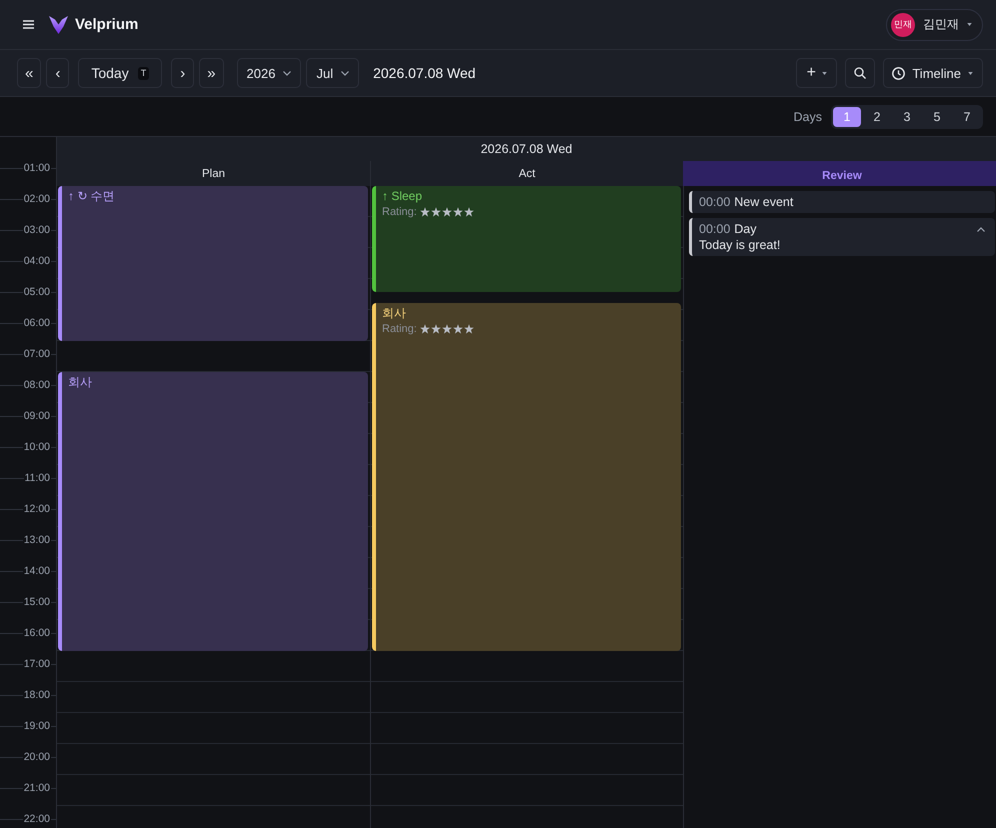  Describe the element at coordinates (526, 173) in the screenshot. I see `column-header: Act` at that location.